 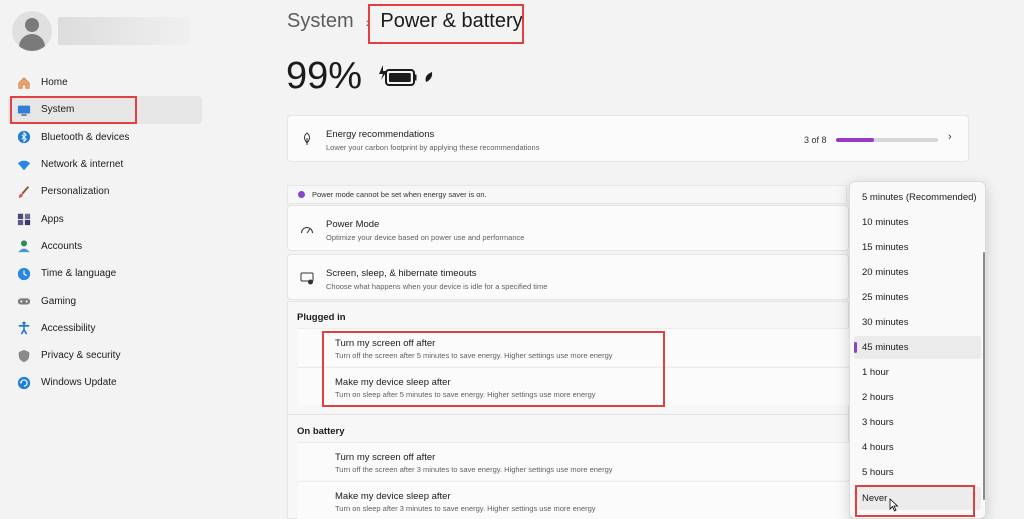 I want to click on timeouts-title: Screen, sleep, & hibernate timeouts, so click(x=401, y=273).